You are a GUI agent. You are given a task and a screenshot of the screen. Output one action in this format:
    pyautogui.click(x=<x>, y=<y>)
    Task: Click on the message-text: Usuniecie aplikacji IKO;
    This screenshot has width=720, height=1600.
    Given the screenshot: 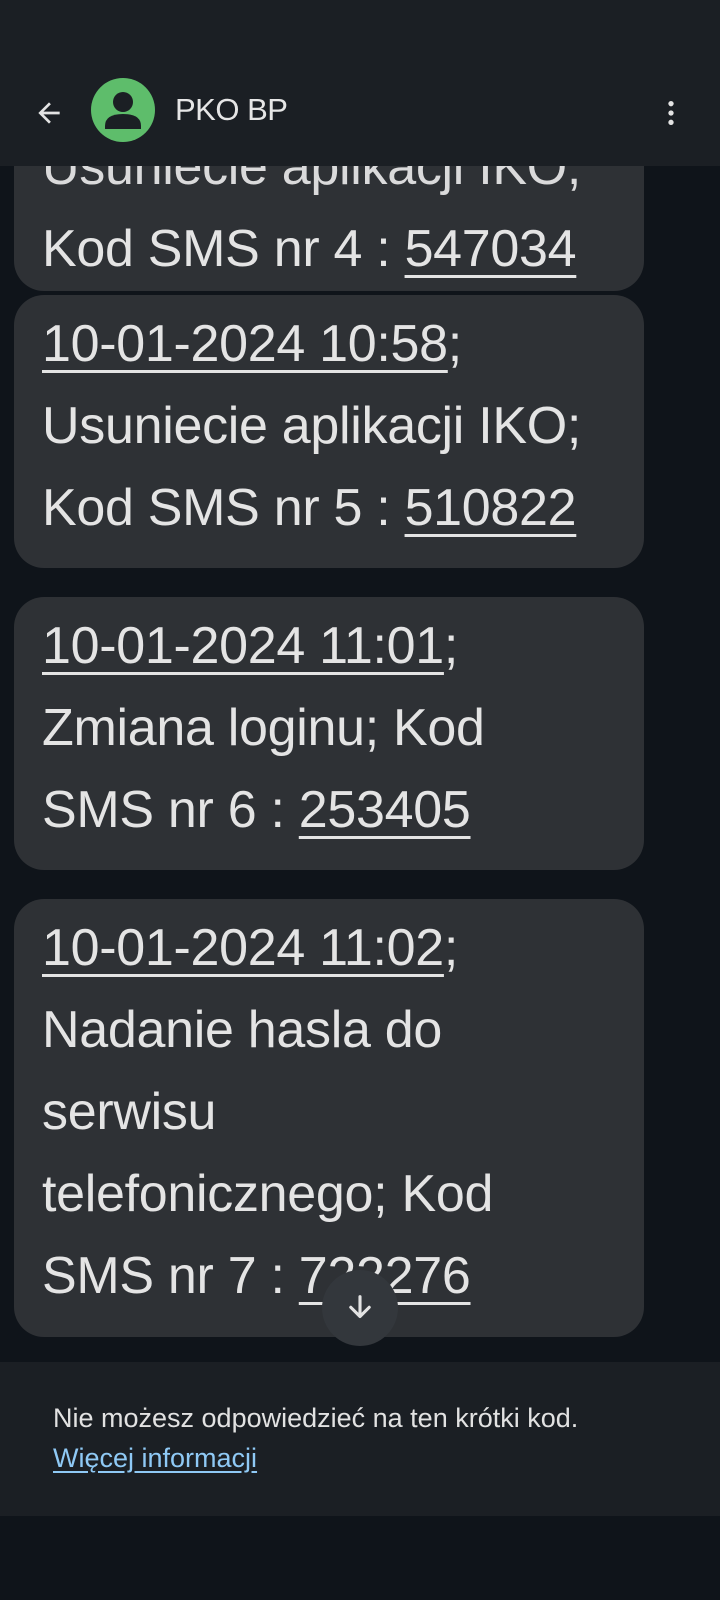 What is the action you would take?
    pyautogui.click(x=312, y=426)
    